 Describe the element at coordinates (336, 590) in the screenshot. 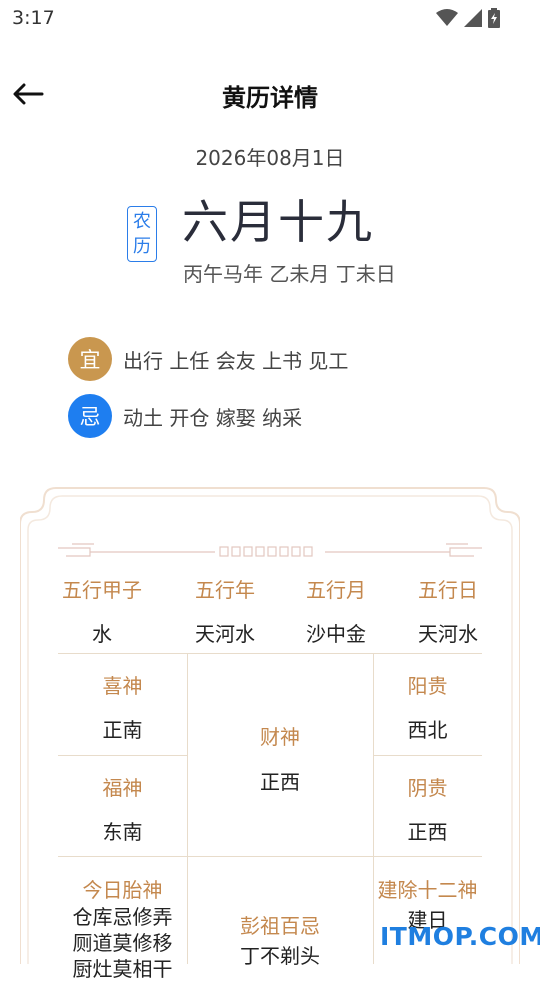

I see `wuxing-header-3: 五行月` at that location.